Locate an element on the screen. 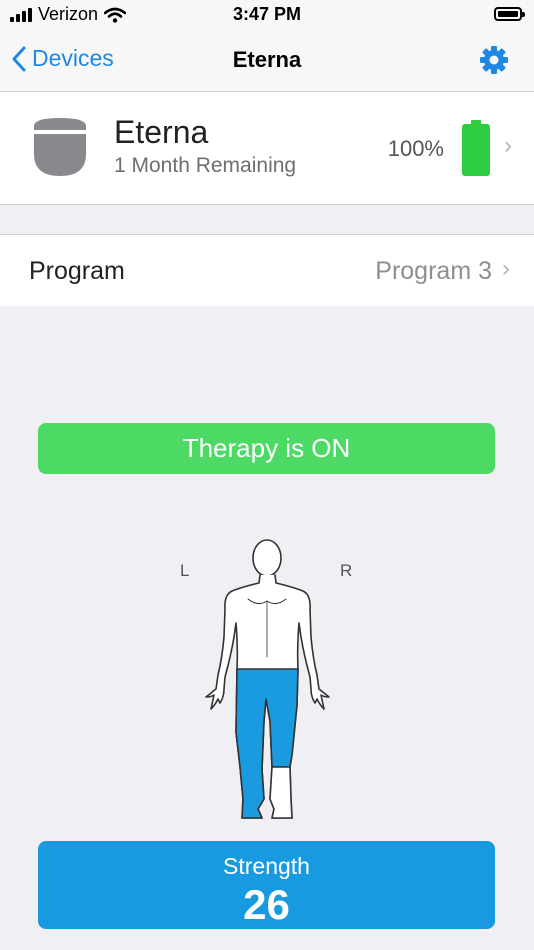 This screenshot has height=950, width=534. battery-percent: 100% is located at coordinates (415, 148).